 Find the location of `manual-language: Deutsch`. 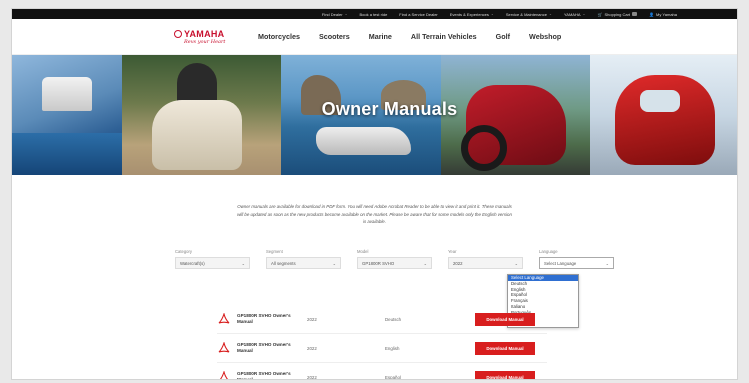

manual-language: Deutsch is located at coordinates (393, 319).